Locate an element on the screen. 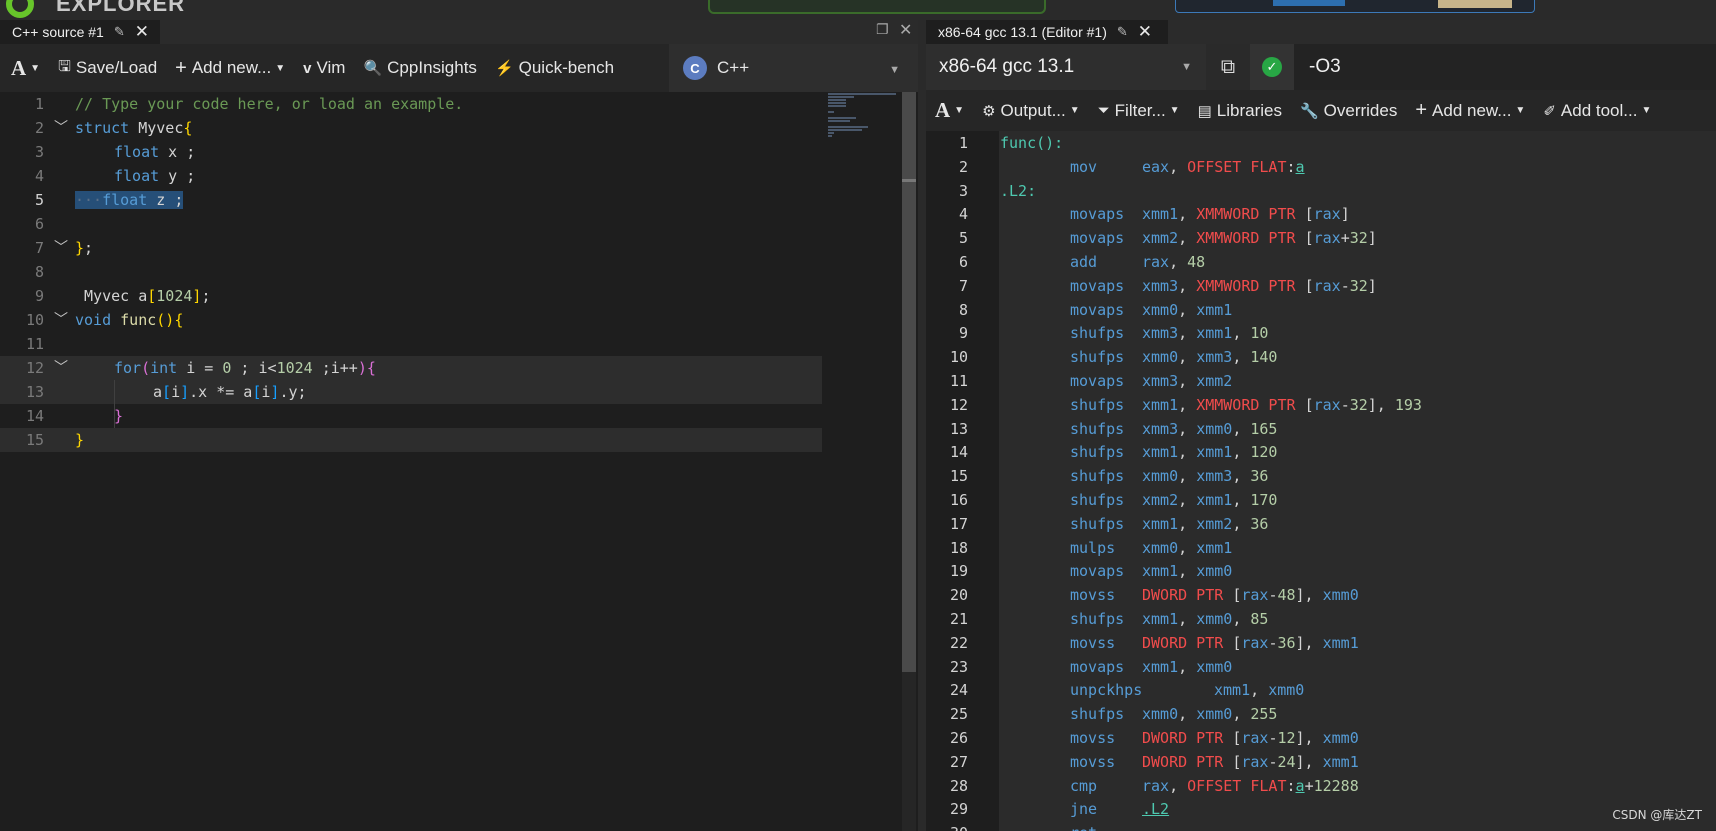 The image size is (1716, 831). asm-line: 3 .L2: is located at coordinates (1321, 190).